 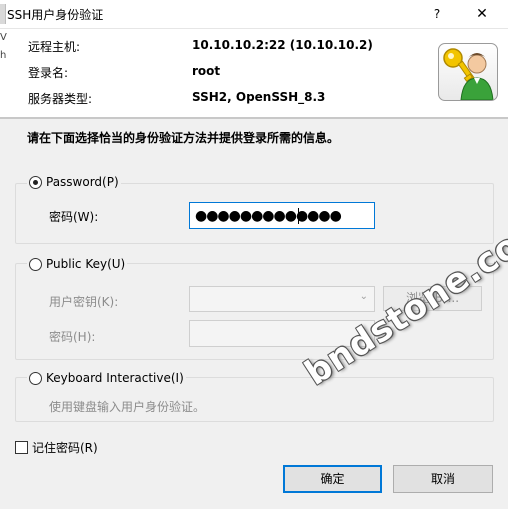 I want to click on user-key-icon, so click(x=468, y=72).